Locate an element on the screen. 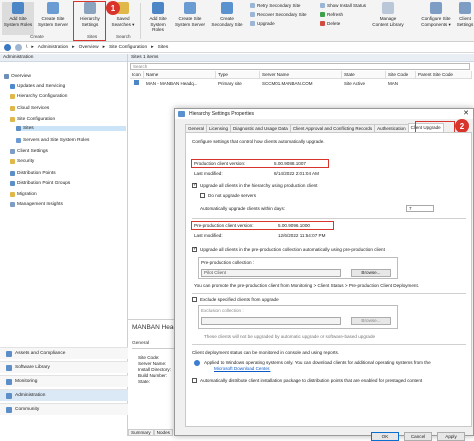 This screenshot has height=441, width=474. workspace-administration: Administration is located at coordinates (64, 395).